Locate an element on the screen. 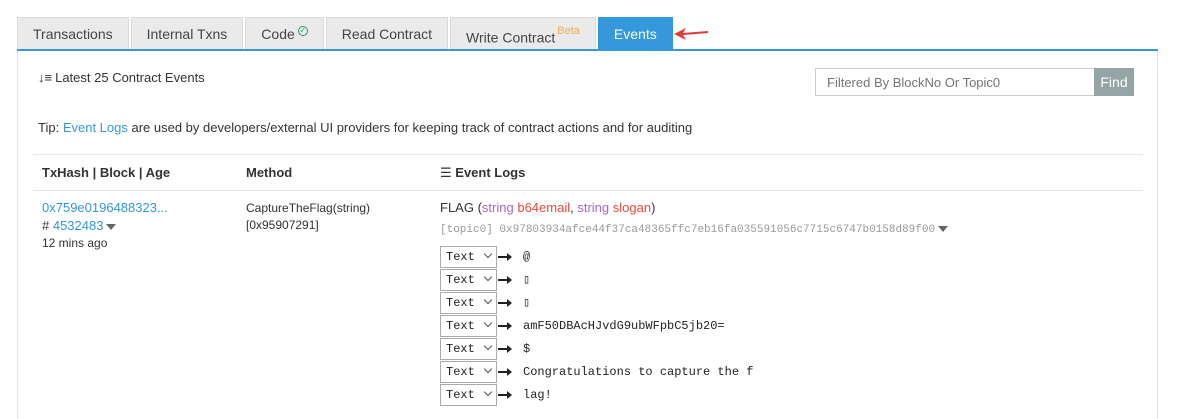 The height and width of the screenshot is (419, 1183). tab-transactions-label: Transactions is located at coordinates (73, 34).